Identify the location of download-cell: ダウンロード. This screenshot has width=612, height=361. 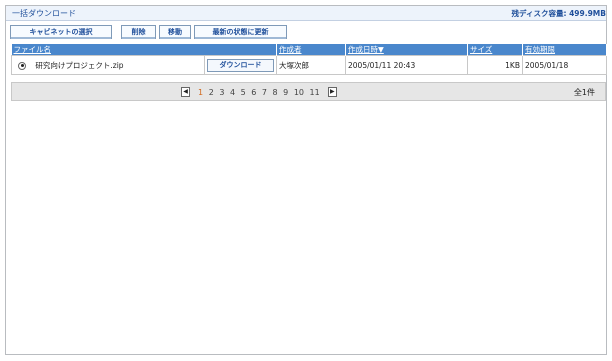
(240, 65).